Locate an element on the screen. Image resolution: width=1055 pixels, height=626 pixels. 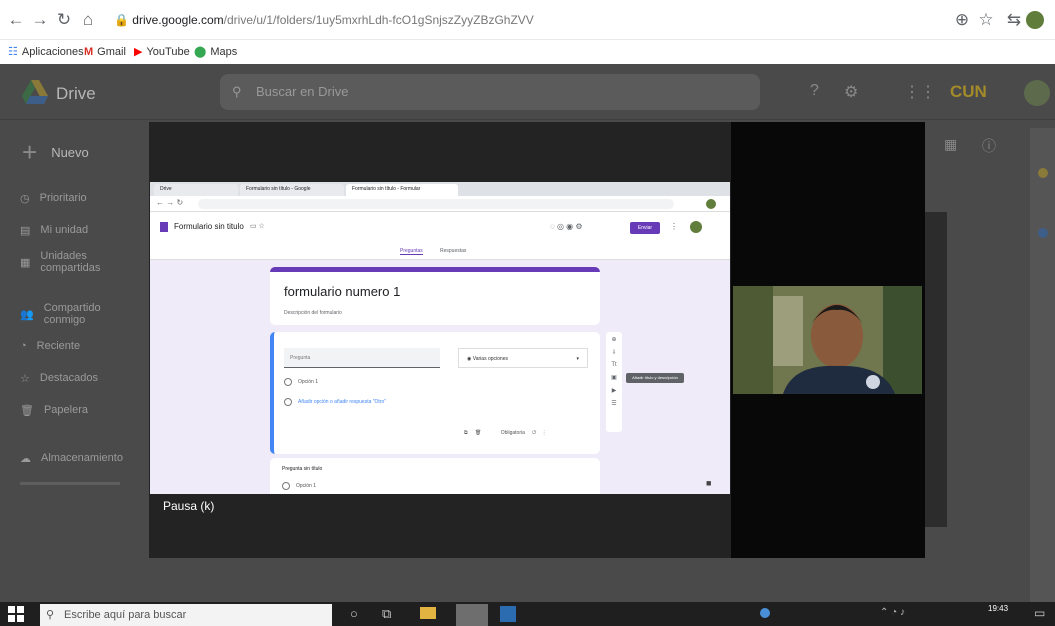
add-question-icon: ⊕ is located at coordinates (614, 339).